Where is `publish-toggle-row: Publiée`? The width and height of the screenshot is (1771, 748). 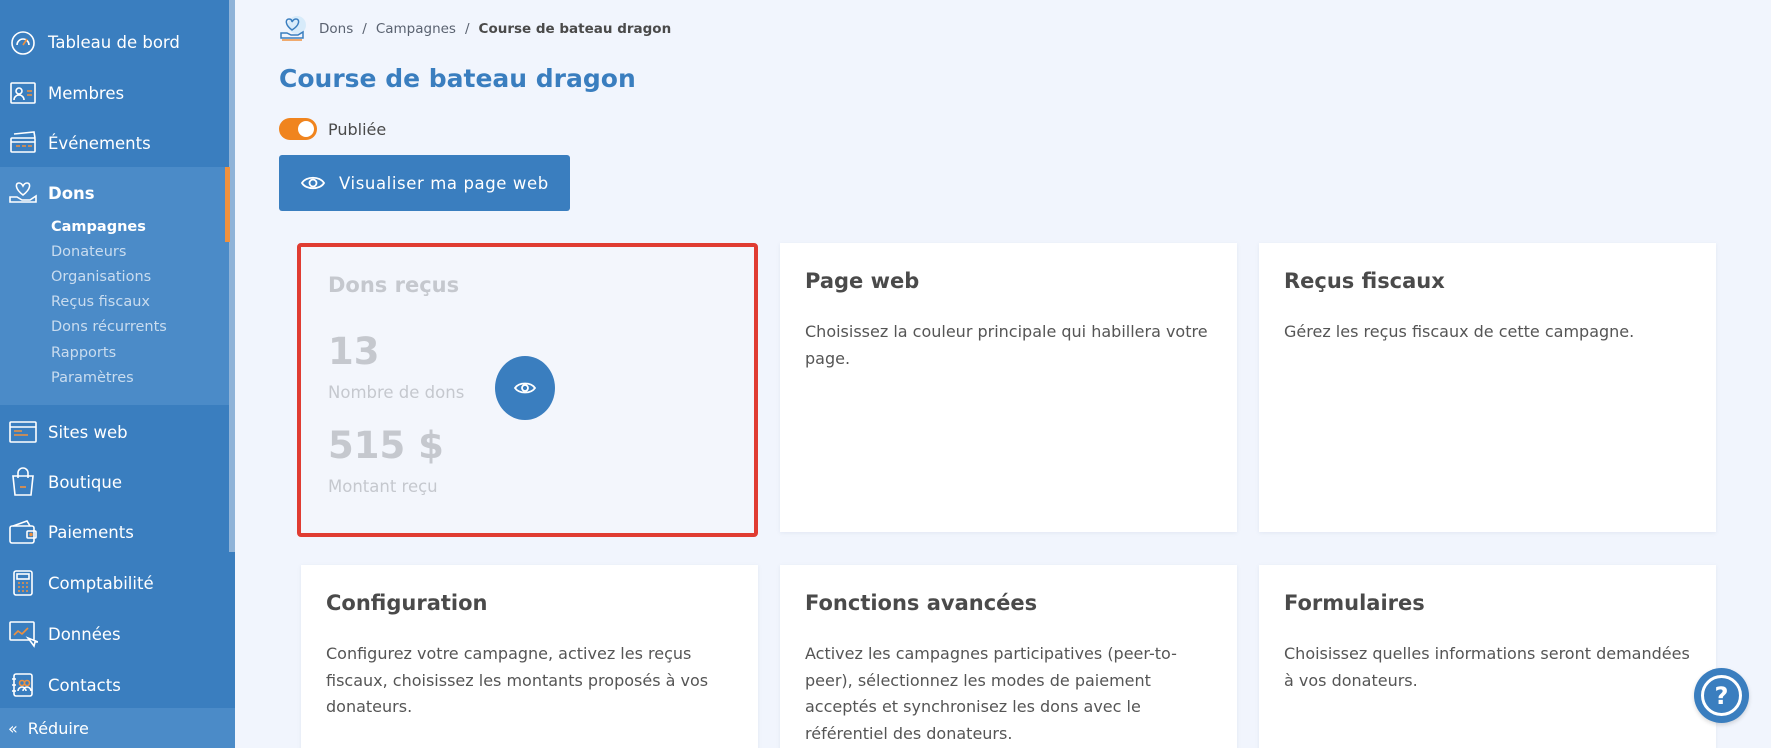
publish-toggle-row: Publiée is located at coordinates (332, 129).